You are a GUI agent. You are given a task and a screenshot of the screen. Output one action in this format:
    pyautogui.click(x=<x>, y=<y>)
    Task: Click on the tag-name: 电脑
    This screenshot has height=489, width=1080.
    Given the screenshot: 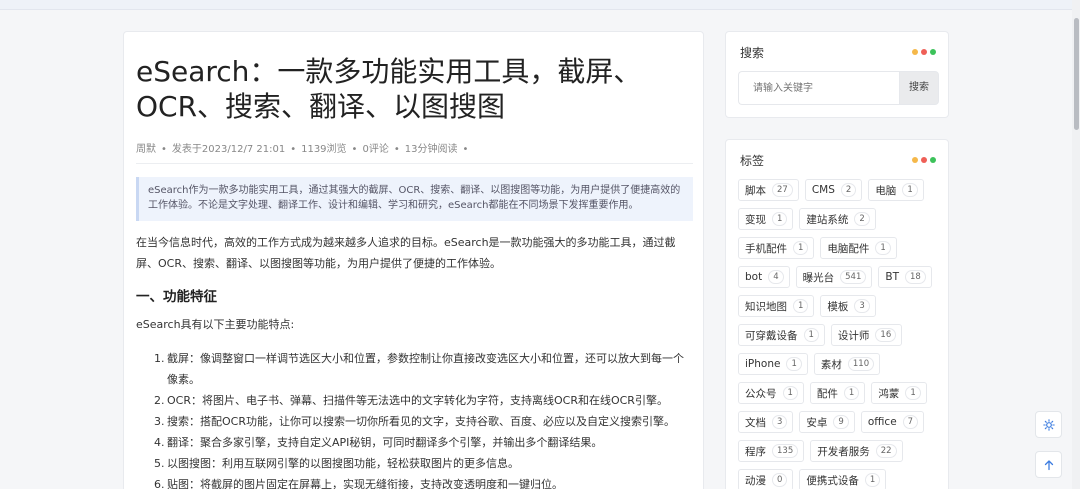 What is the action you would take?
    pyautogui.click(x=886, y=190)
    